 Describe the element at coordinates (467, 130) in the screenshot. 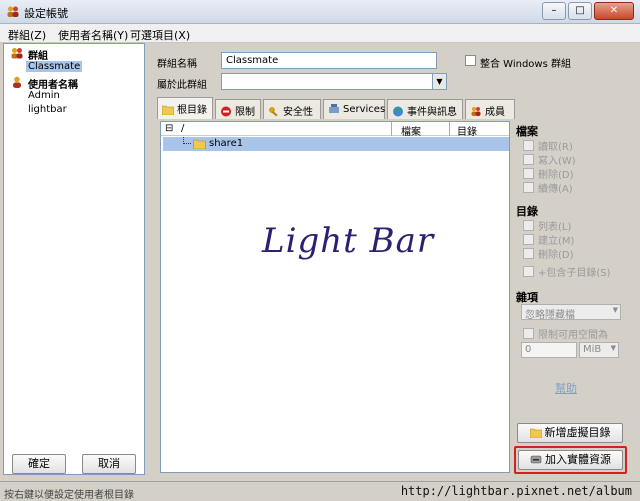

I see `column-dirs: 目錄` at that location.